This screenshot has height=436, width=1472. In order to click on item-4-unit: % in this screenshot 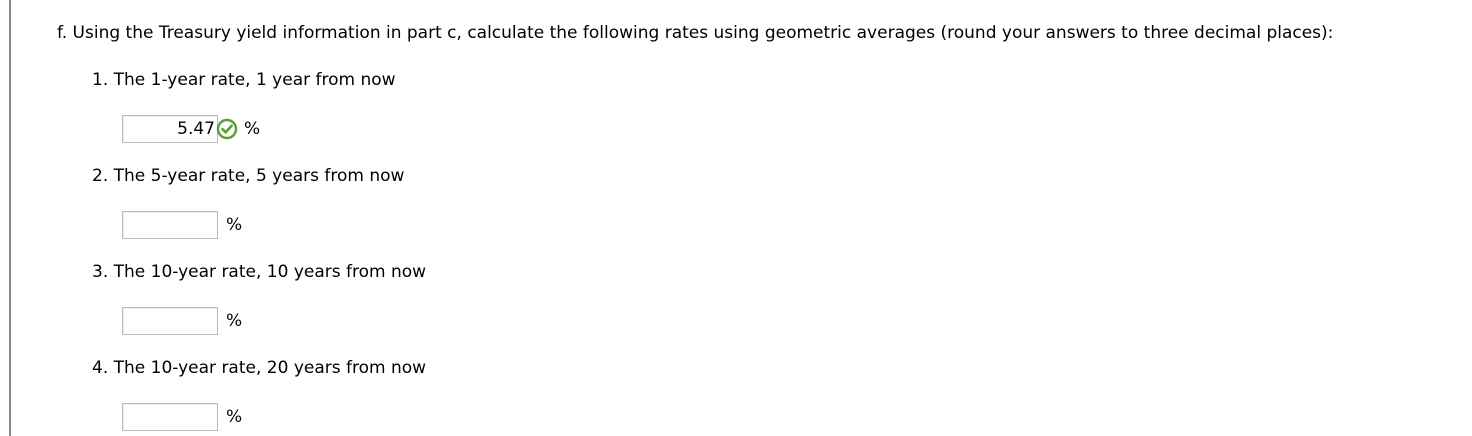, I will do `click(234, 417)`.